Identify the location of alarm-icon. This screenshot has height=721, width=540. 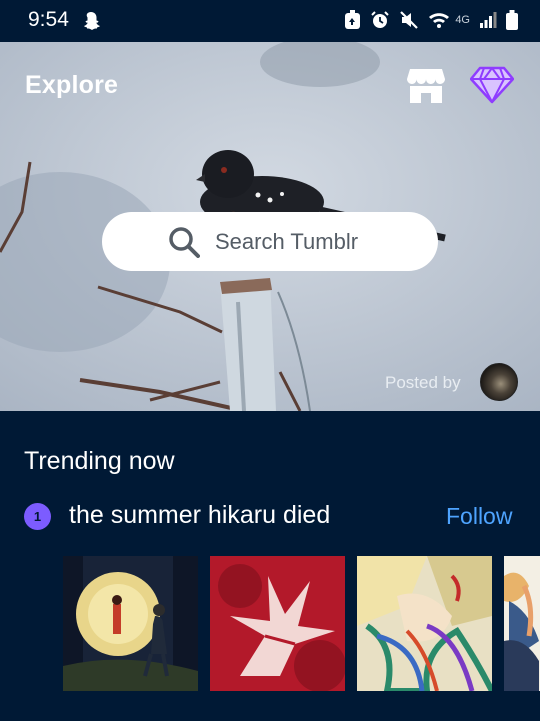
(380, 19).